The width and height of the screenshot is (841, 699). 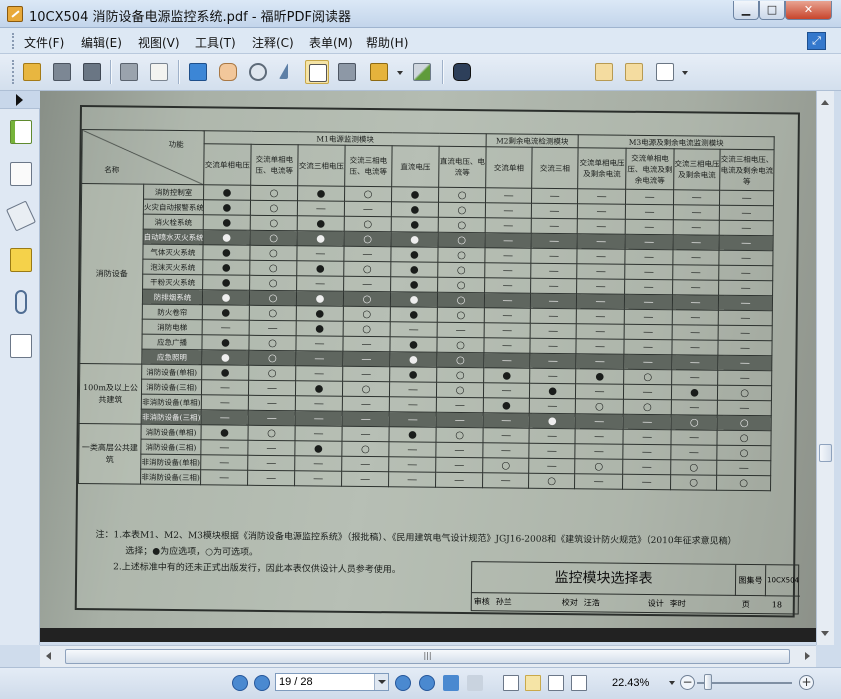 I want to click on save-icon, so click(x=62, y=72).